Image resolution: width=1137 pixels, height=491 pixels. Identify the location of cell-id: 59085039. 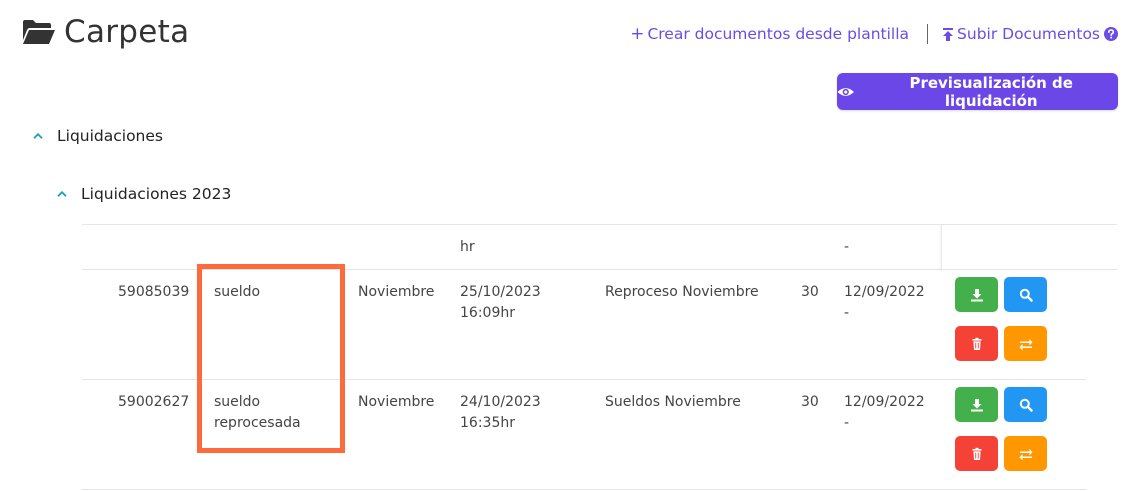
(154, 292).